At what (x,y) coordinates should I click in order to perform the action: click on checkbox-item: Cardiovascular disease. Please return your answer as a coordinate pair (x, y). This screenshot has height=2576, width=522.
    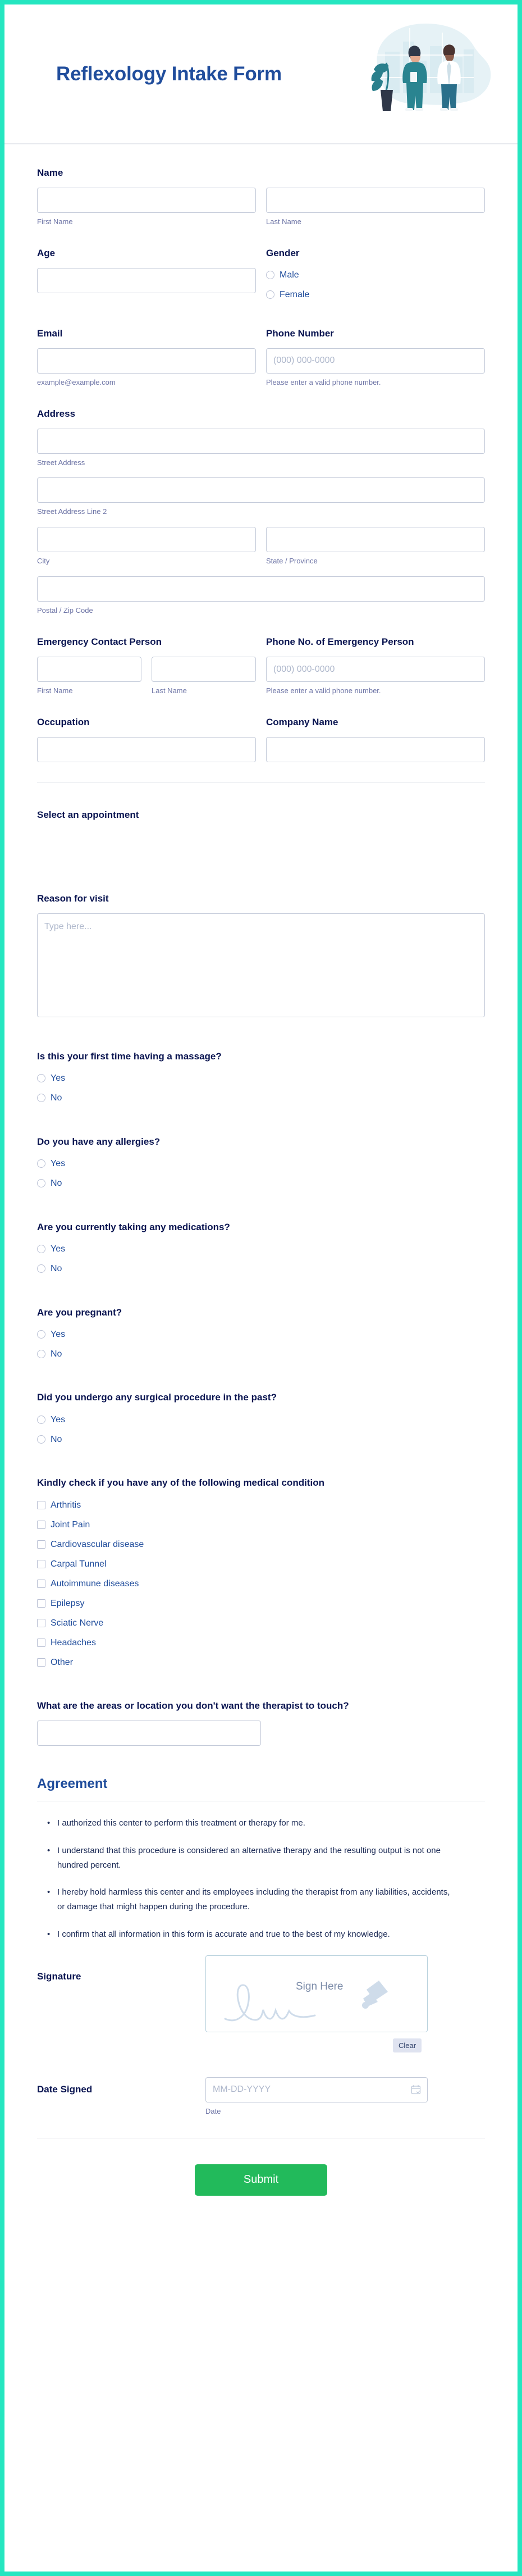
    Looking at the image, I should click on (261, 1544).